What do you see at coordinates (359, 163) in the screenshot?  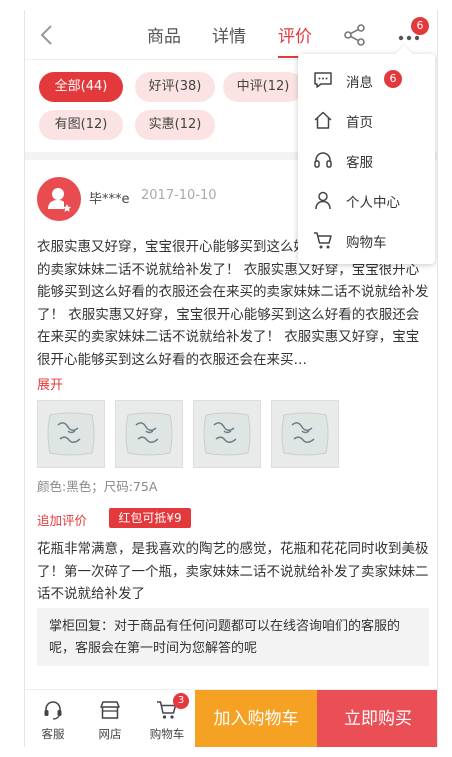 I see `menu-label-service: 客服` at bounding box center [359, 163].